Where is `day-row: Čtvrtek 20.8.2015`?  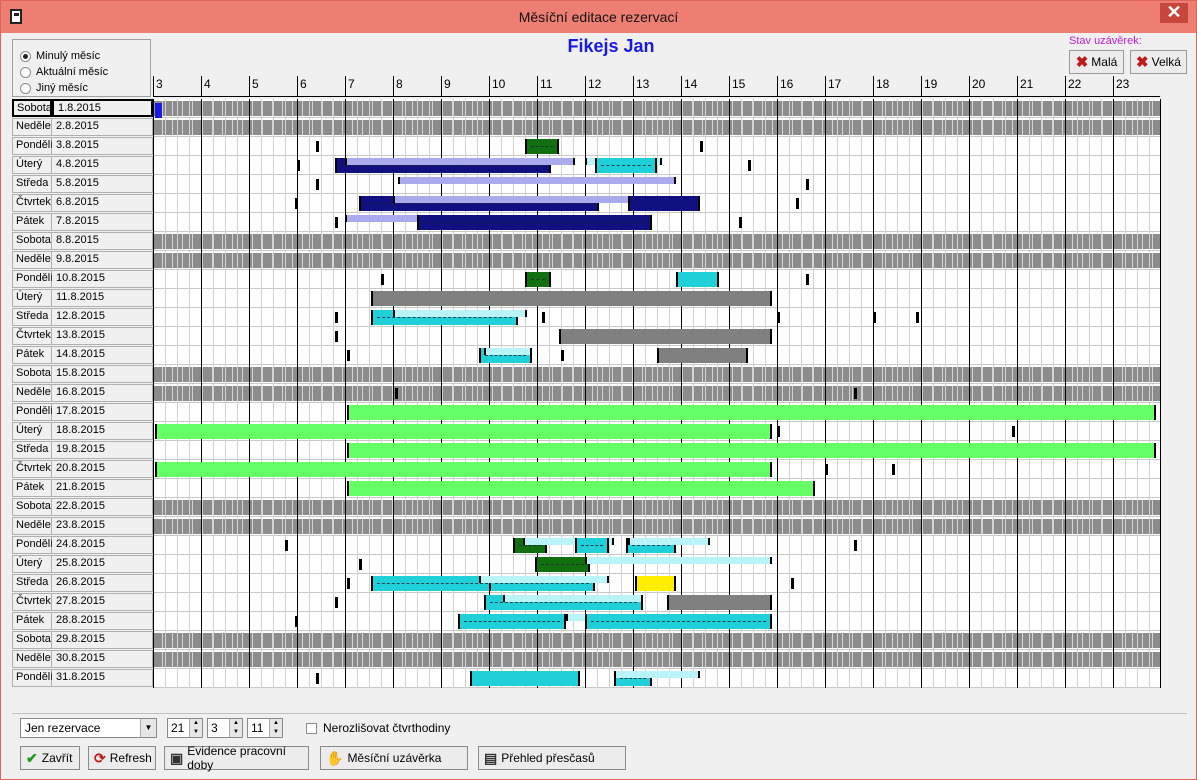 day-row: Čtvrtek 20.8.2015 is located at coordinates (82, 469).